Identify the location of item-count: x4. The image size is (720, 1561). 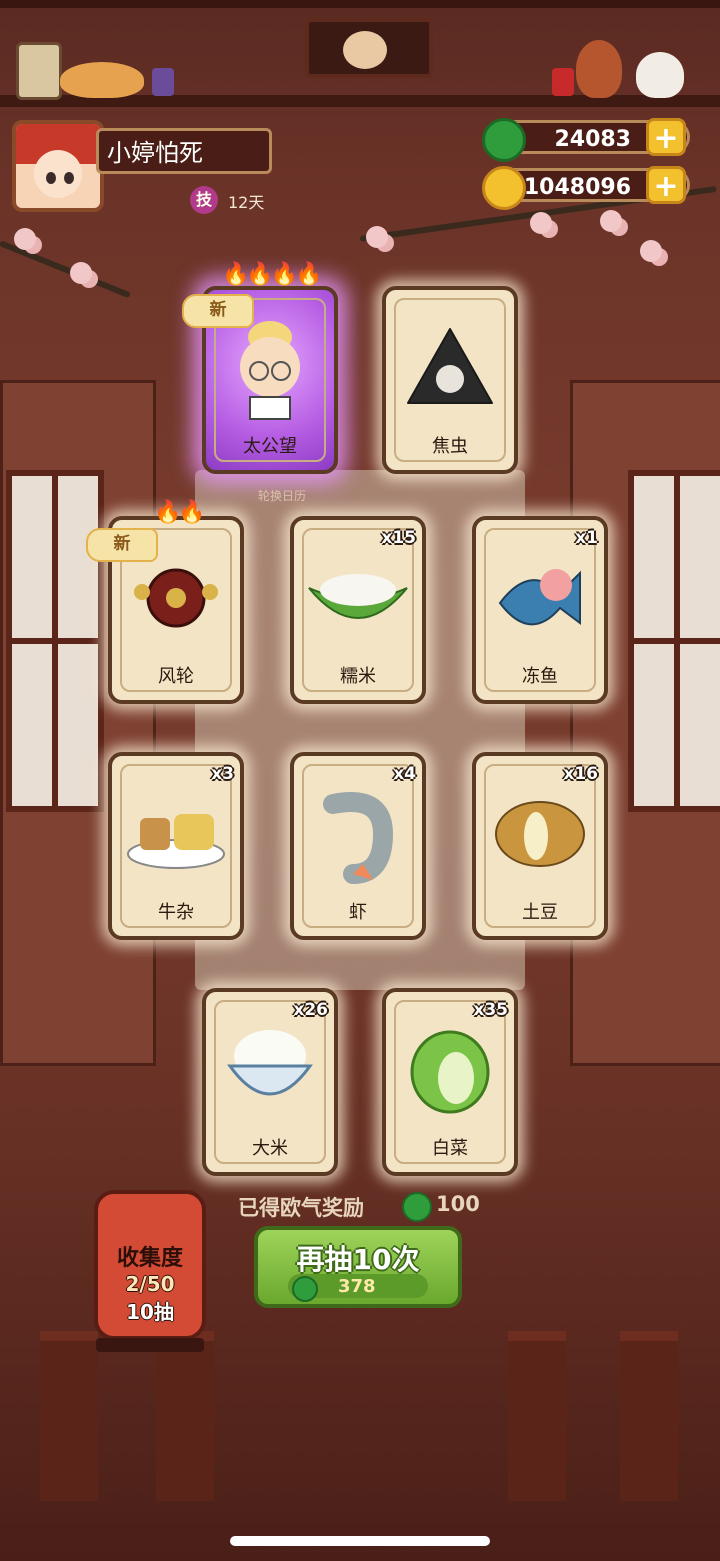
(404, 774).